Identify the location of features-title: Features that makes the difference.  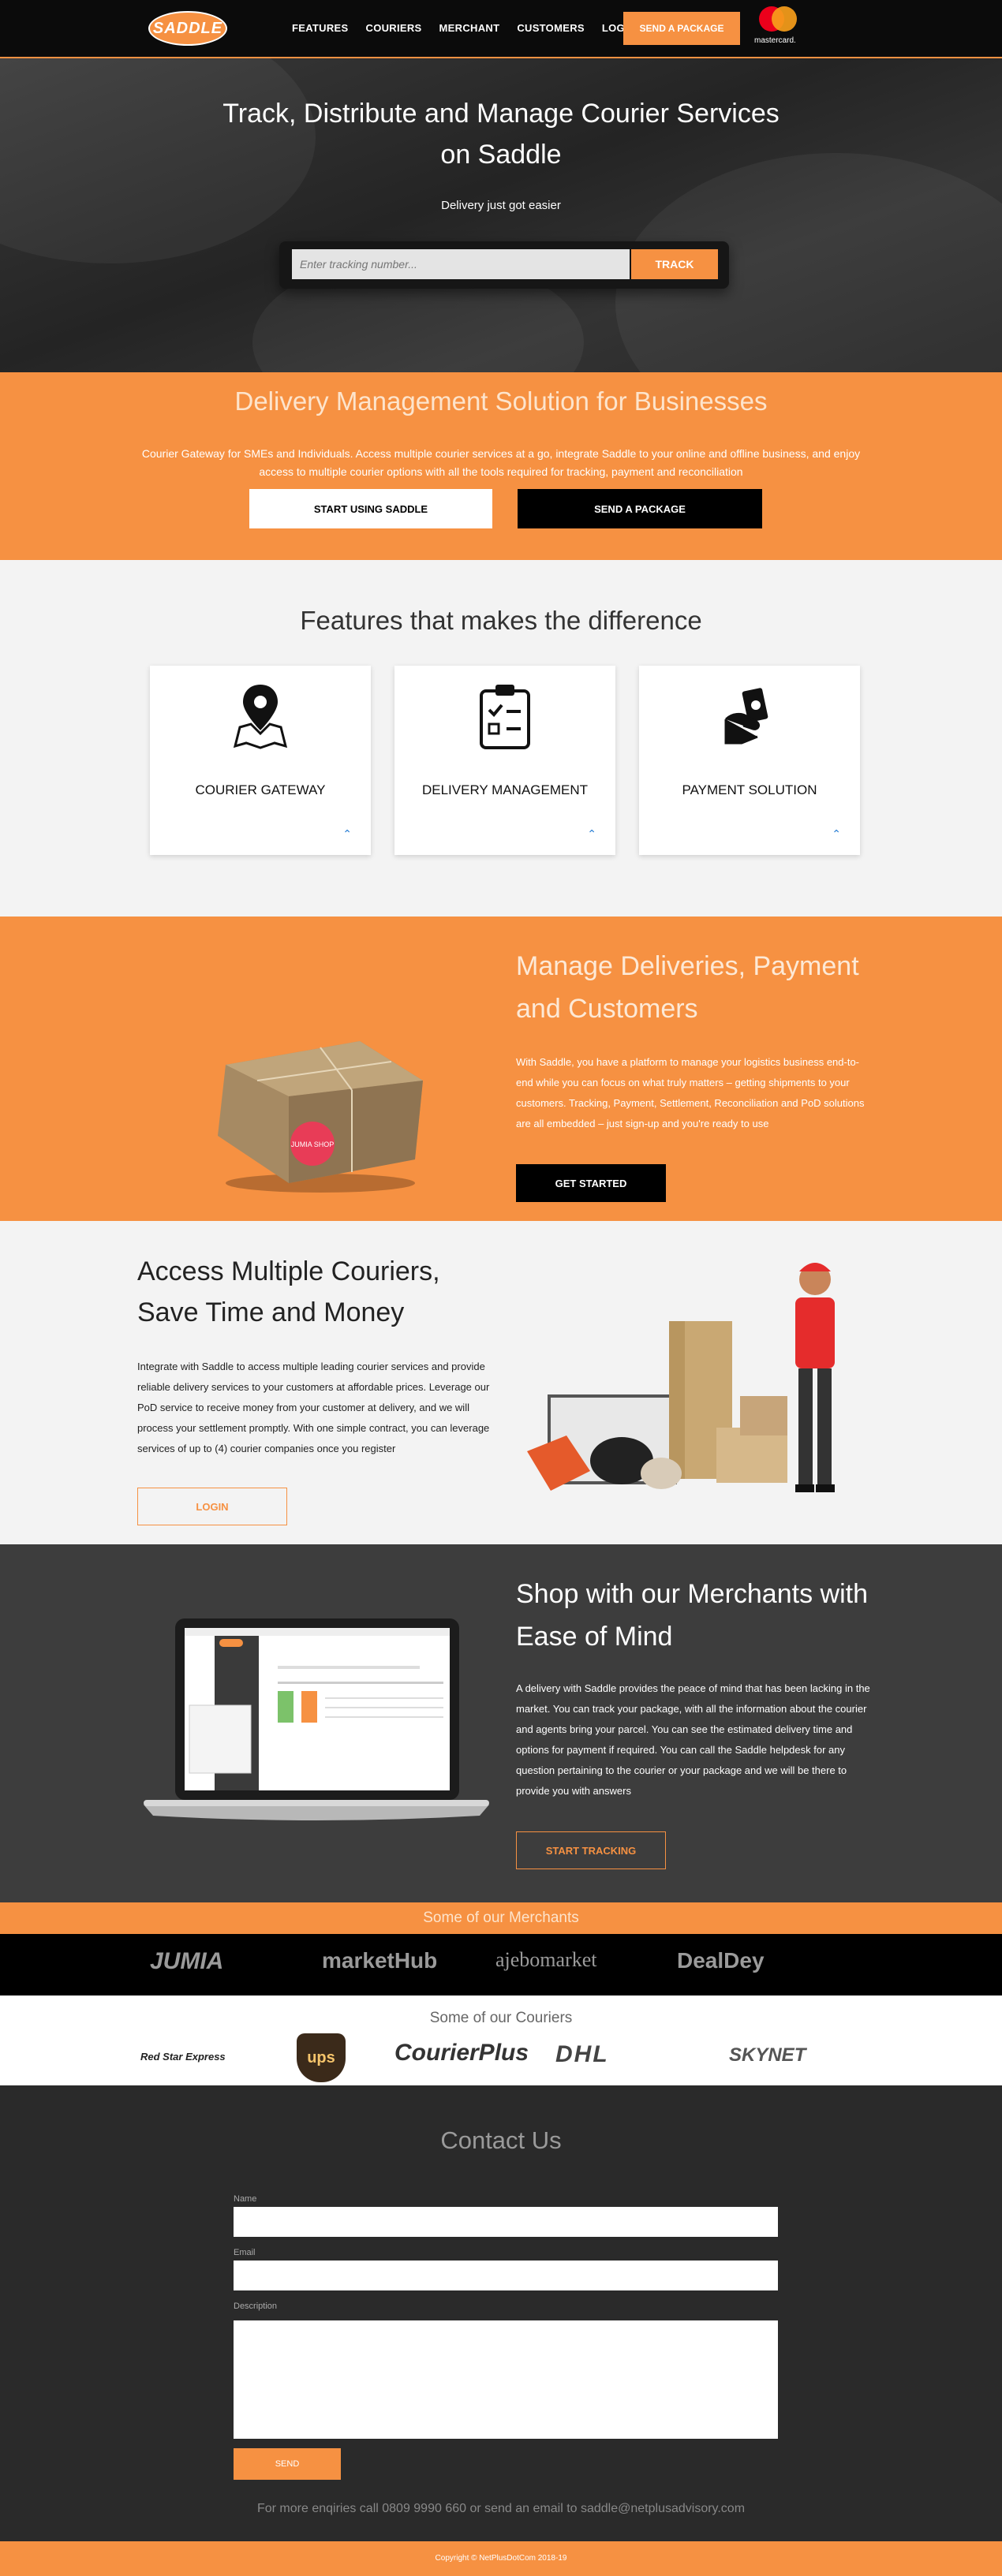
(501, 620).